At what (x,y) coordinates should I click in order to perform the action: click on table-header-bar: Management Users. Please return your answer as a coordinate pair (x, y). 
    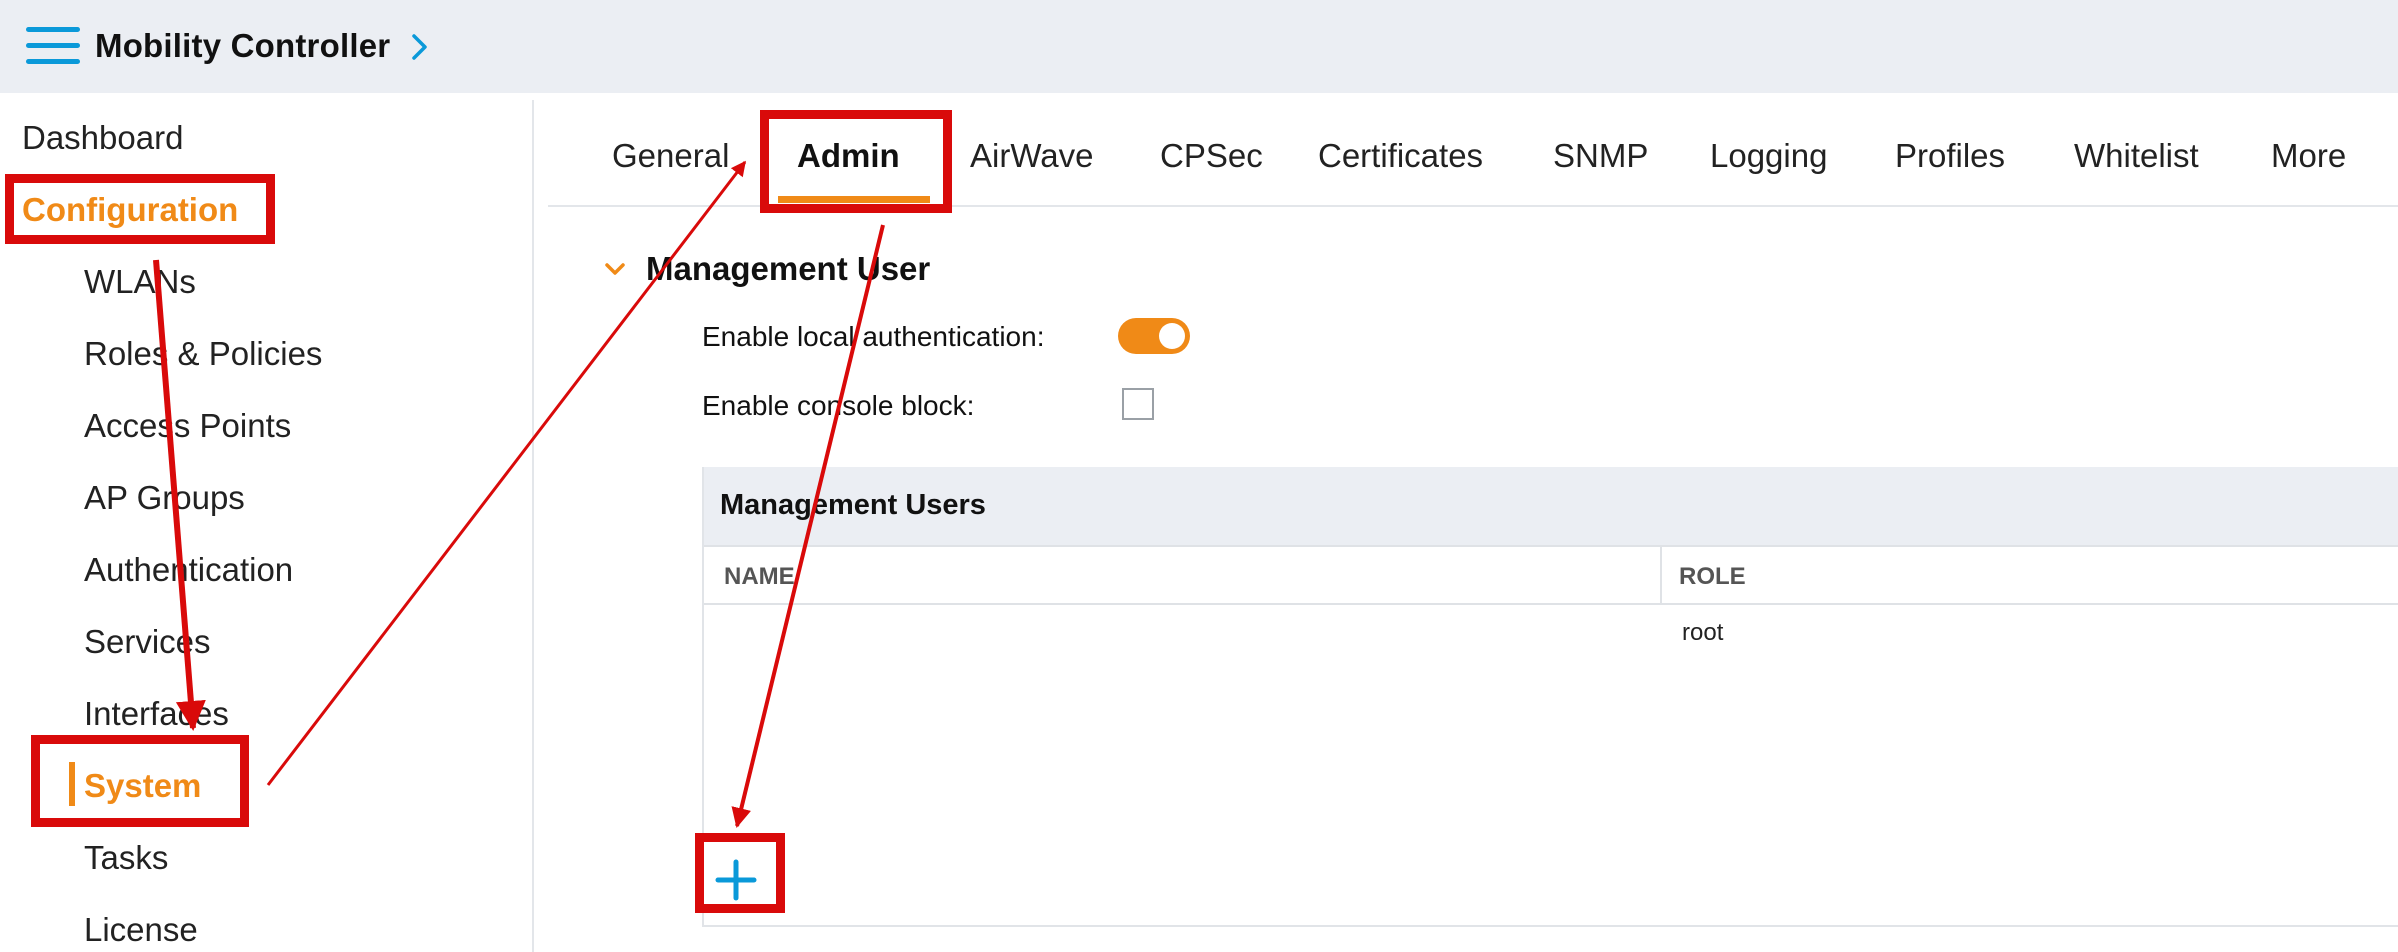
    Looking at the image, I should click on (1551, 506).